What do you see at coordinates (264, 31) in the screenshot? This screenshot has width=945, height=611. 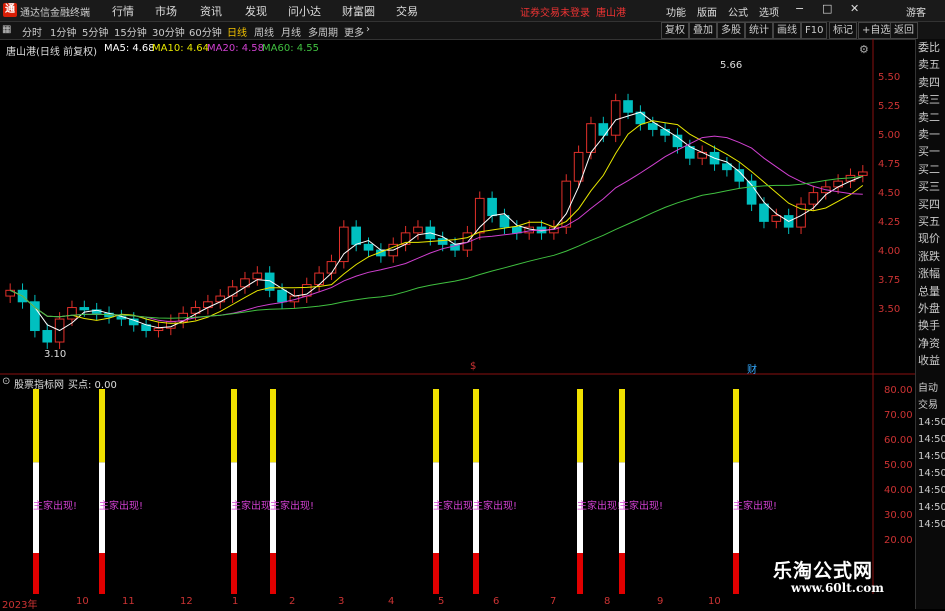 I see `period-tab: 周线` at bounding box center [264, 31].